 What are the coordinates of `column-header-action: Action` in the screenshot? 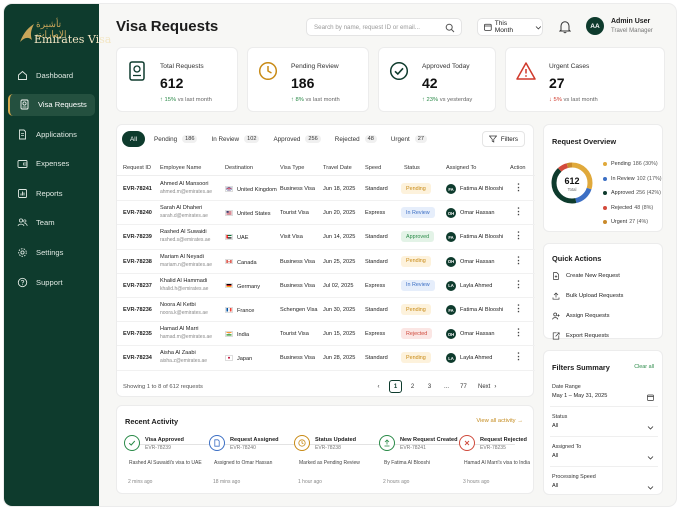 It's located at (518, 168).